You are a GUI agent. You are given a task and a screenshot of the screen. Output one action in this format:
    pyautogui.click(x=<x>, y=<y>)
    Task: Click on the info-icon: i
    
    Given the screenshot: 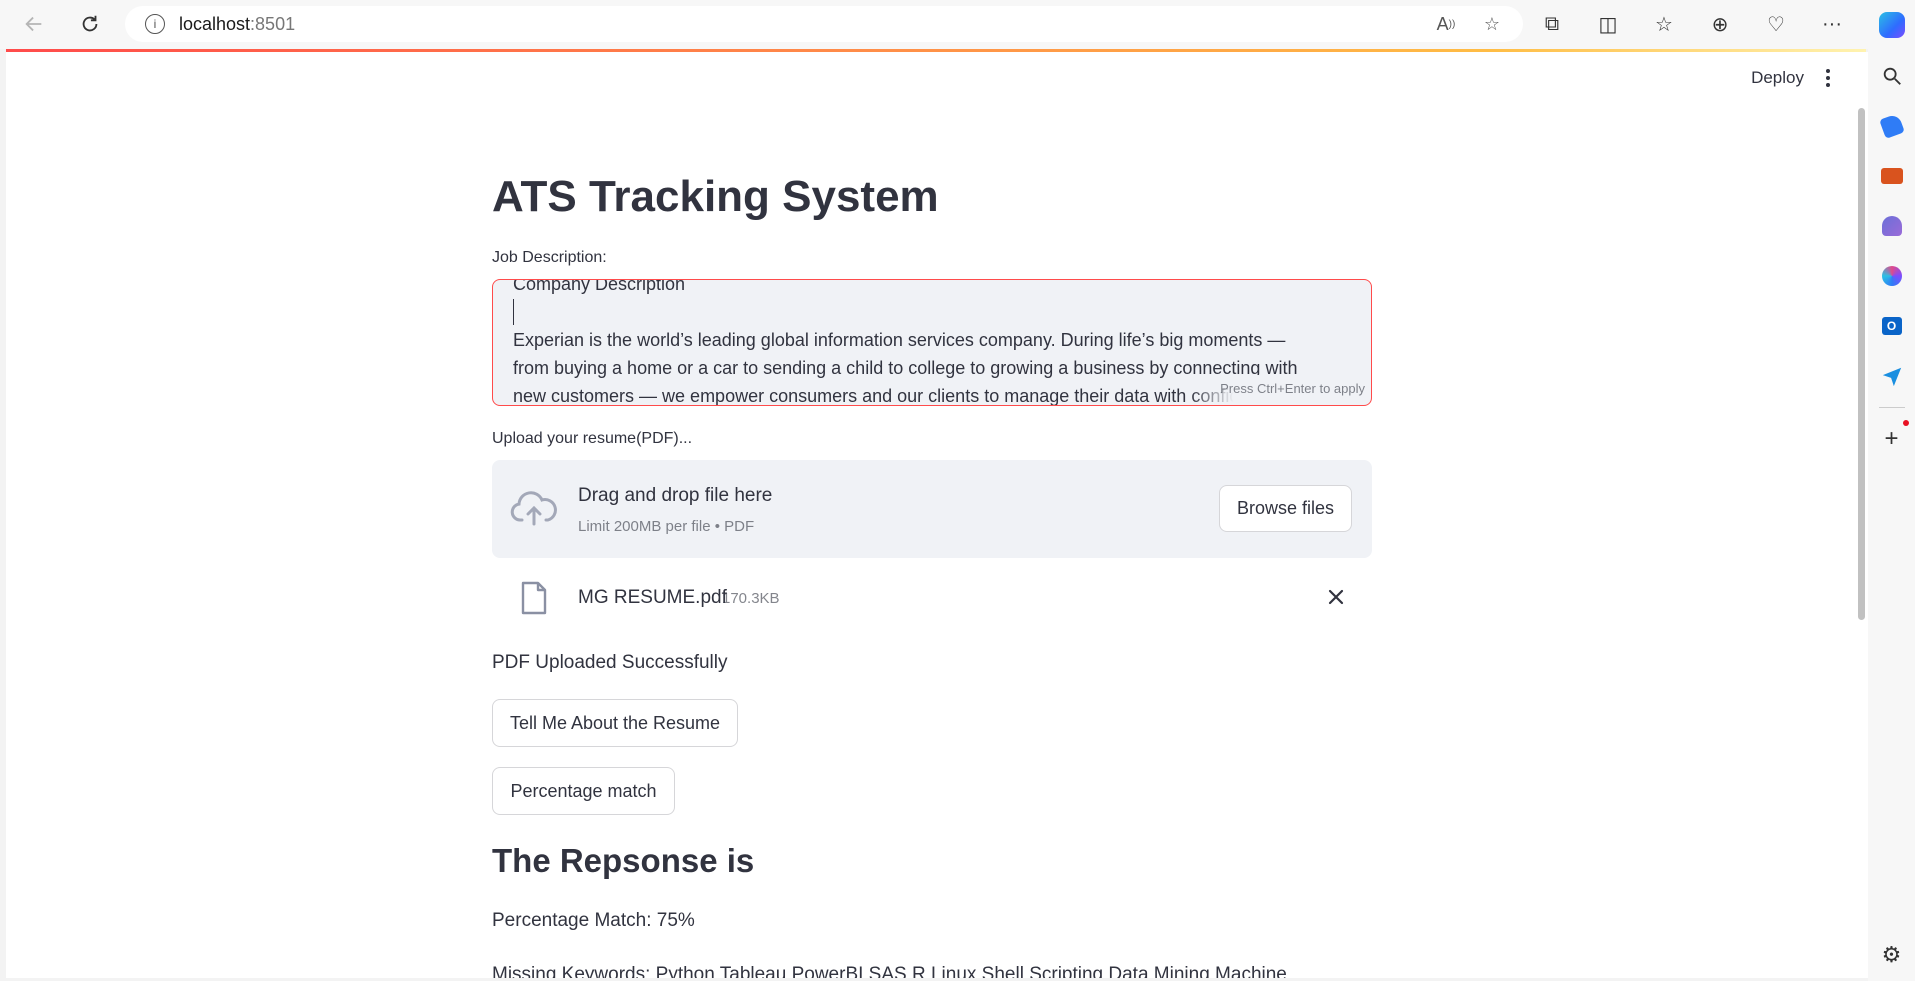 What is the action you would take?
    pyautogui.click(x=155, y=24)
    